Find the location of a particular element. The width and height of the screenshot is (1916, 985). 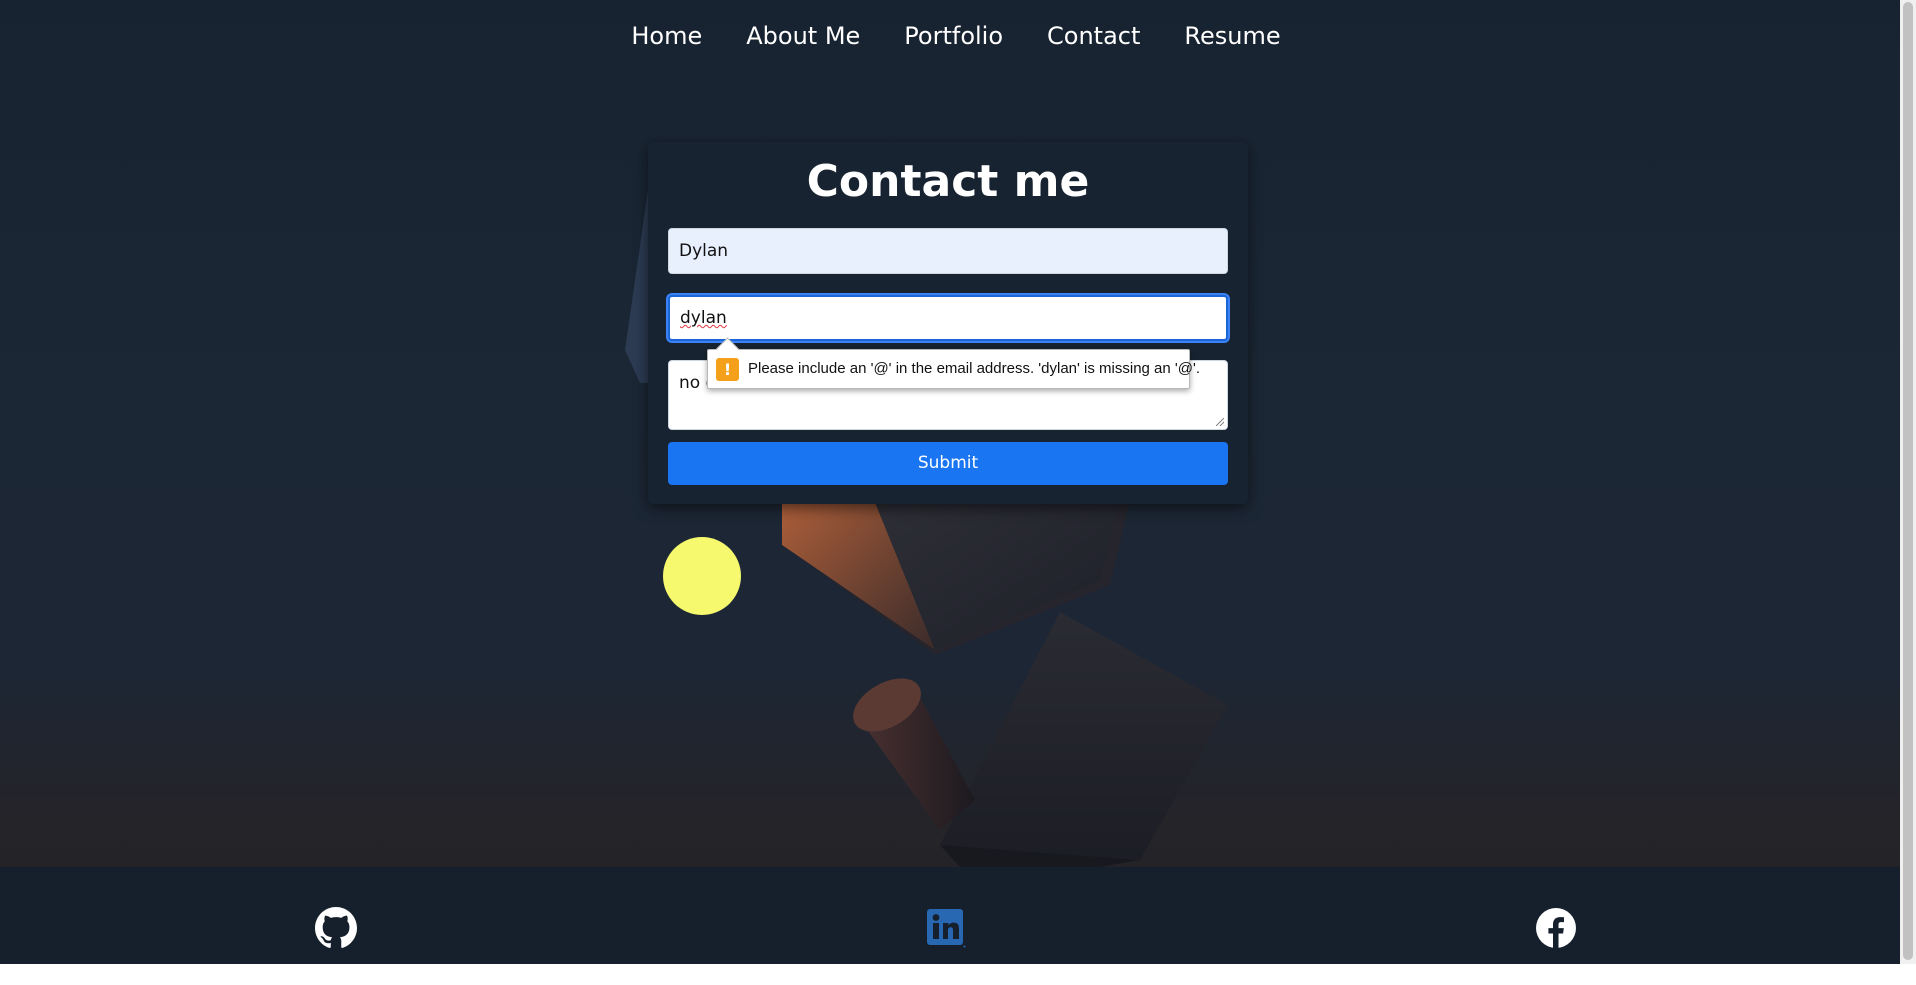

github-logo is located at coordinates (336, 927).